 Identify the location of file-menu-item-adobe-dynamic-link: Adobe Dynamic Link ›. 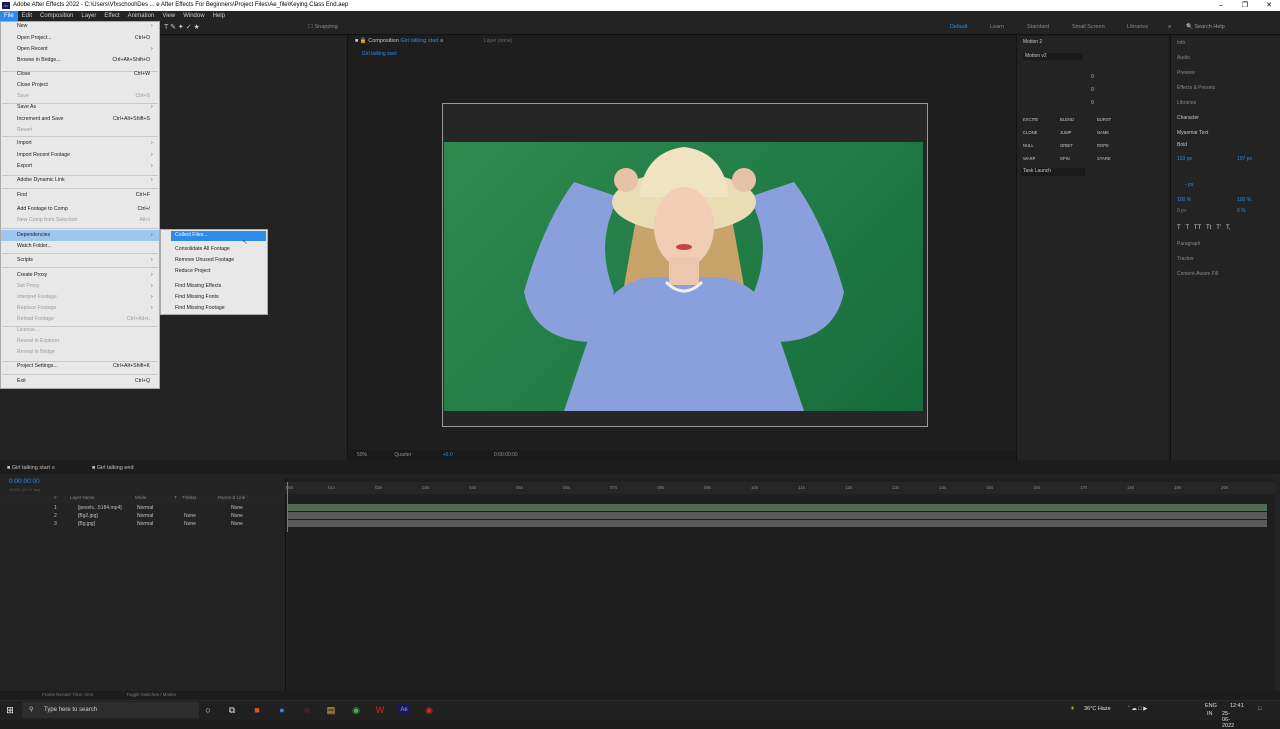
(80, 182).